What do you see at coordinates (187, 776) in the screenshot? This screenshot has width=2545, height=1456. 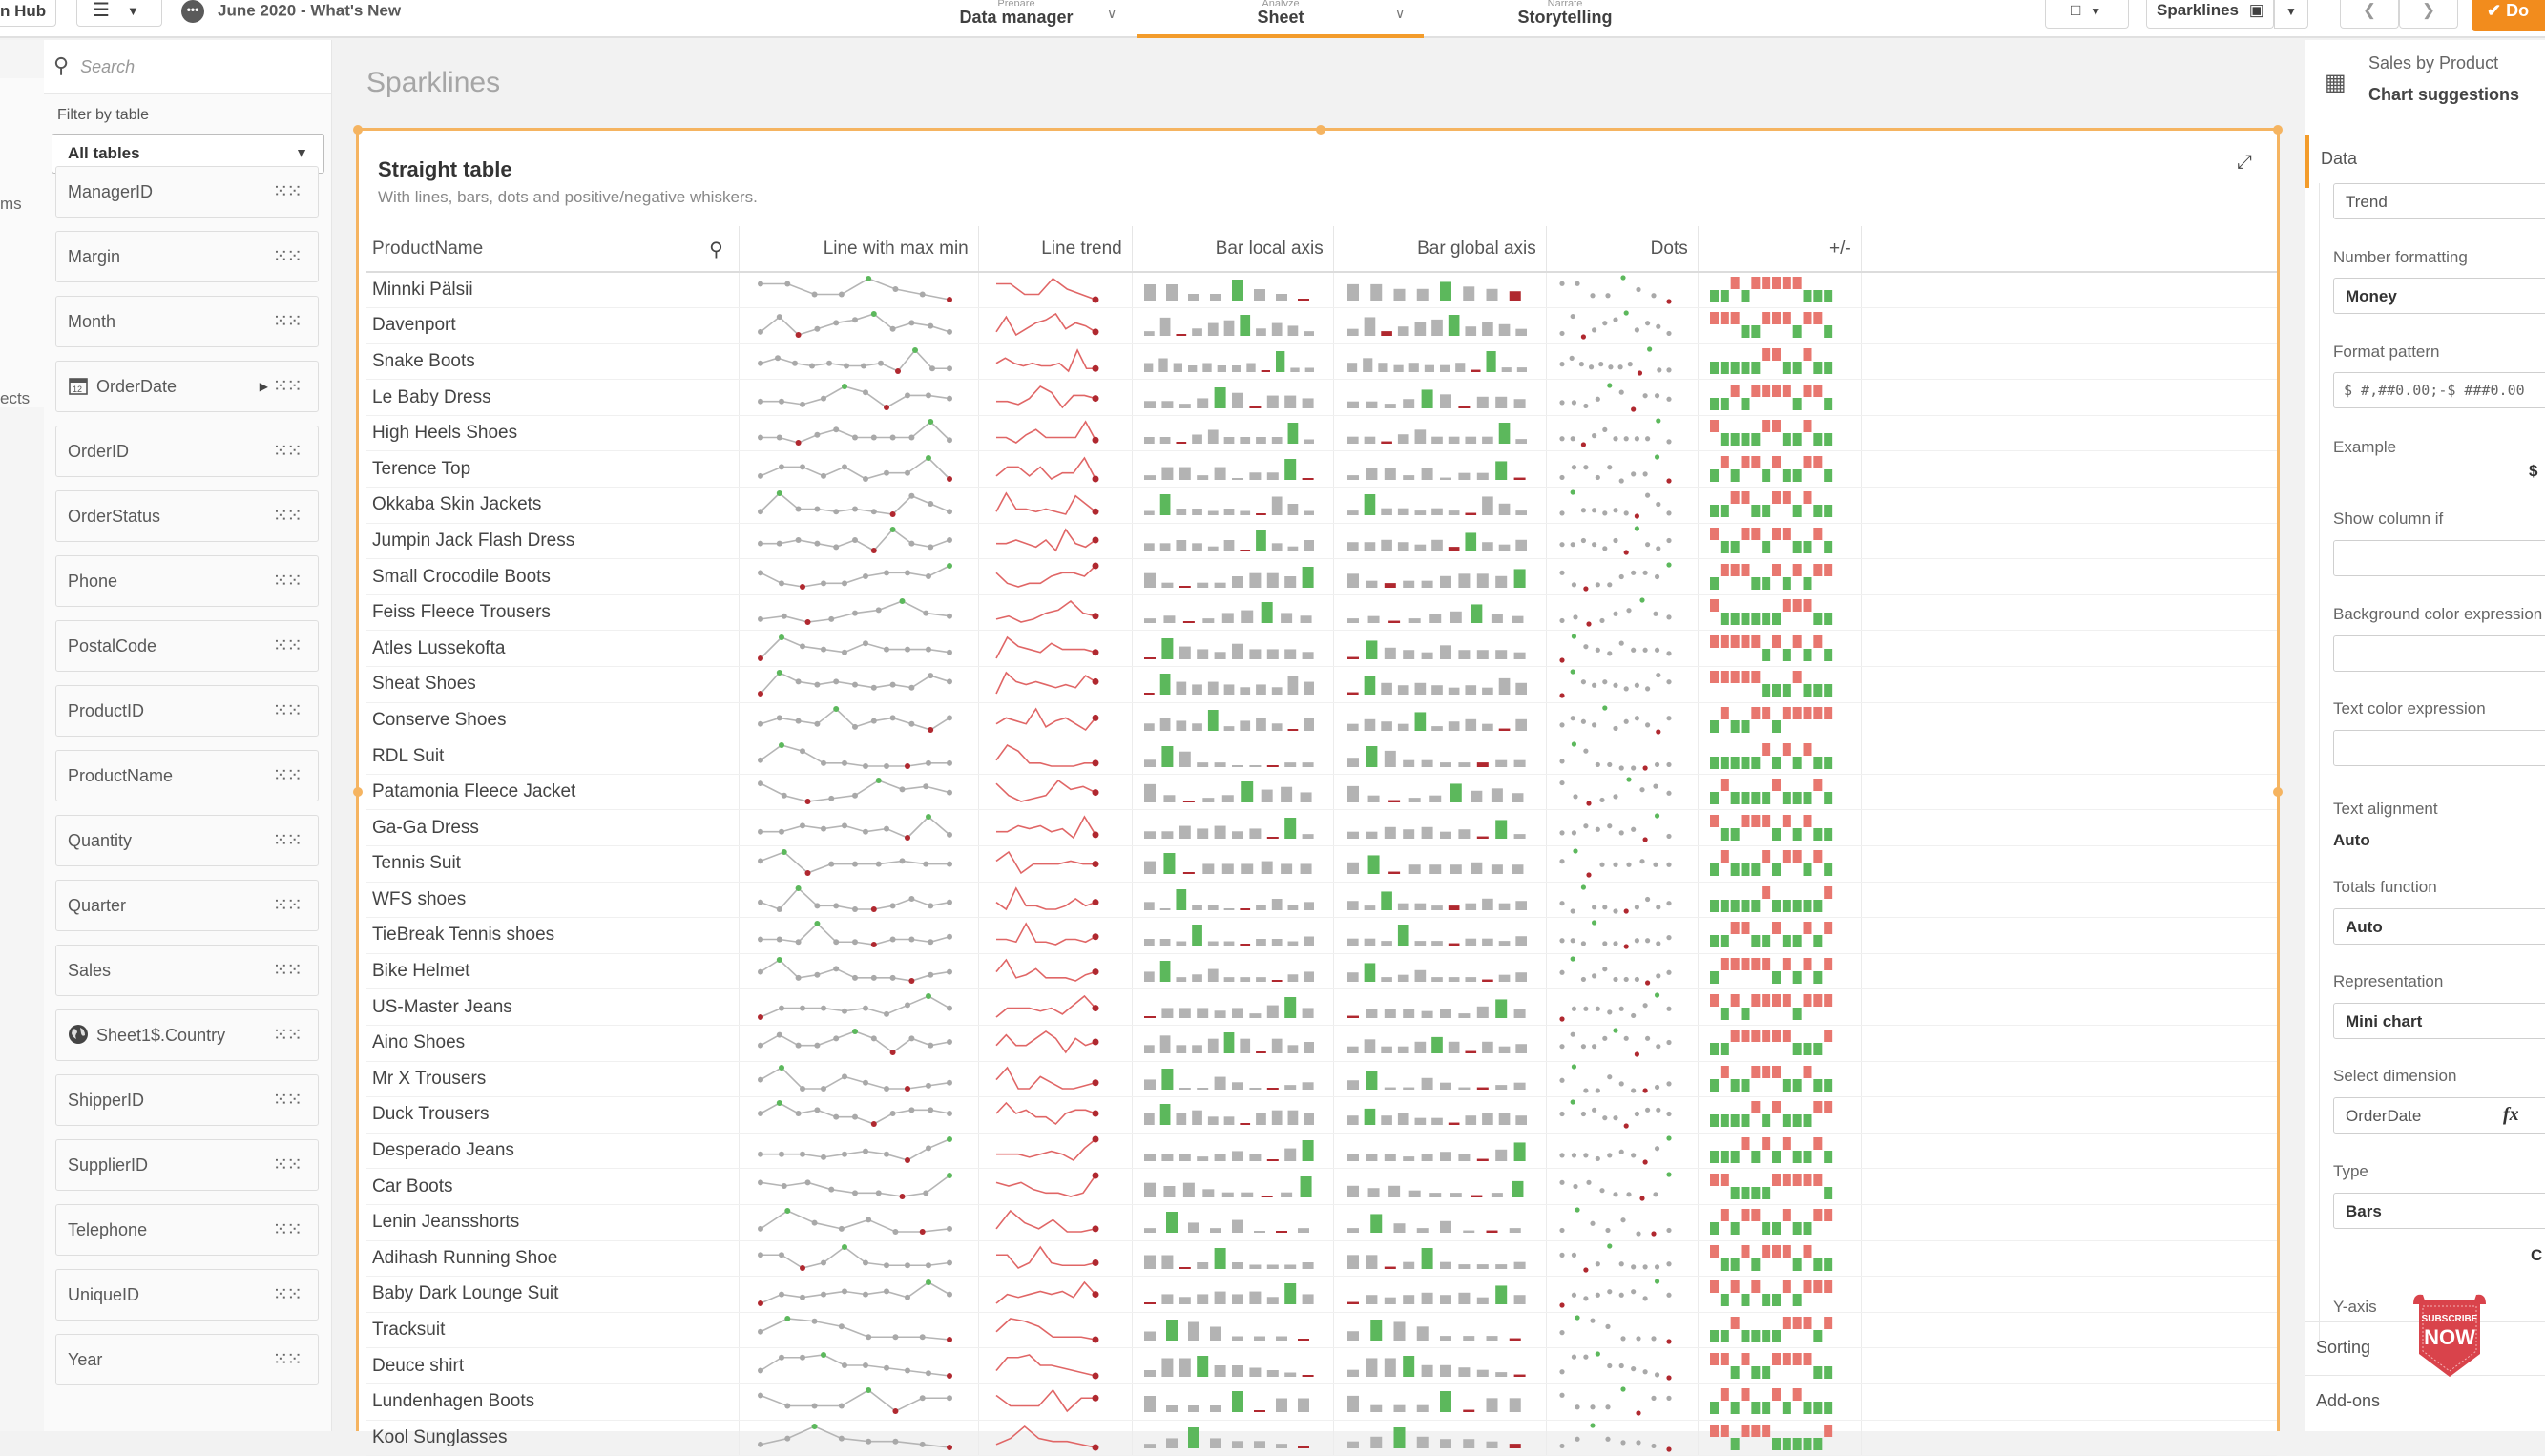 I see `field-item: ProductName ⁙⁙` at bounding box center [187, 776].